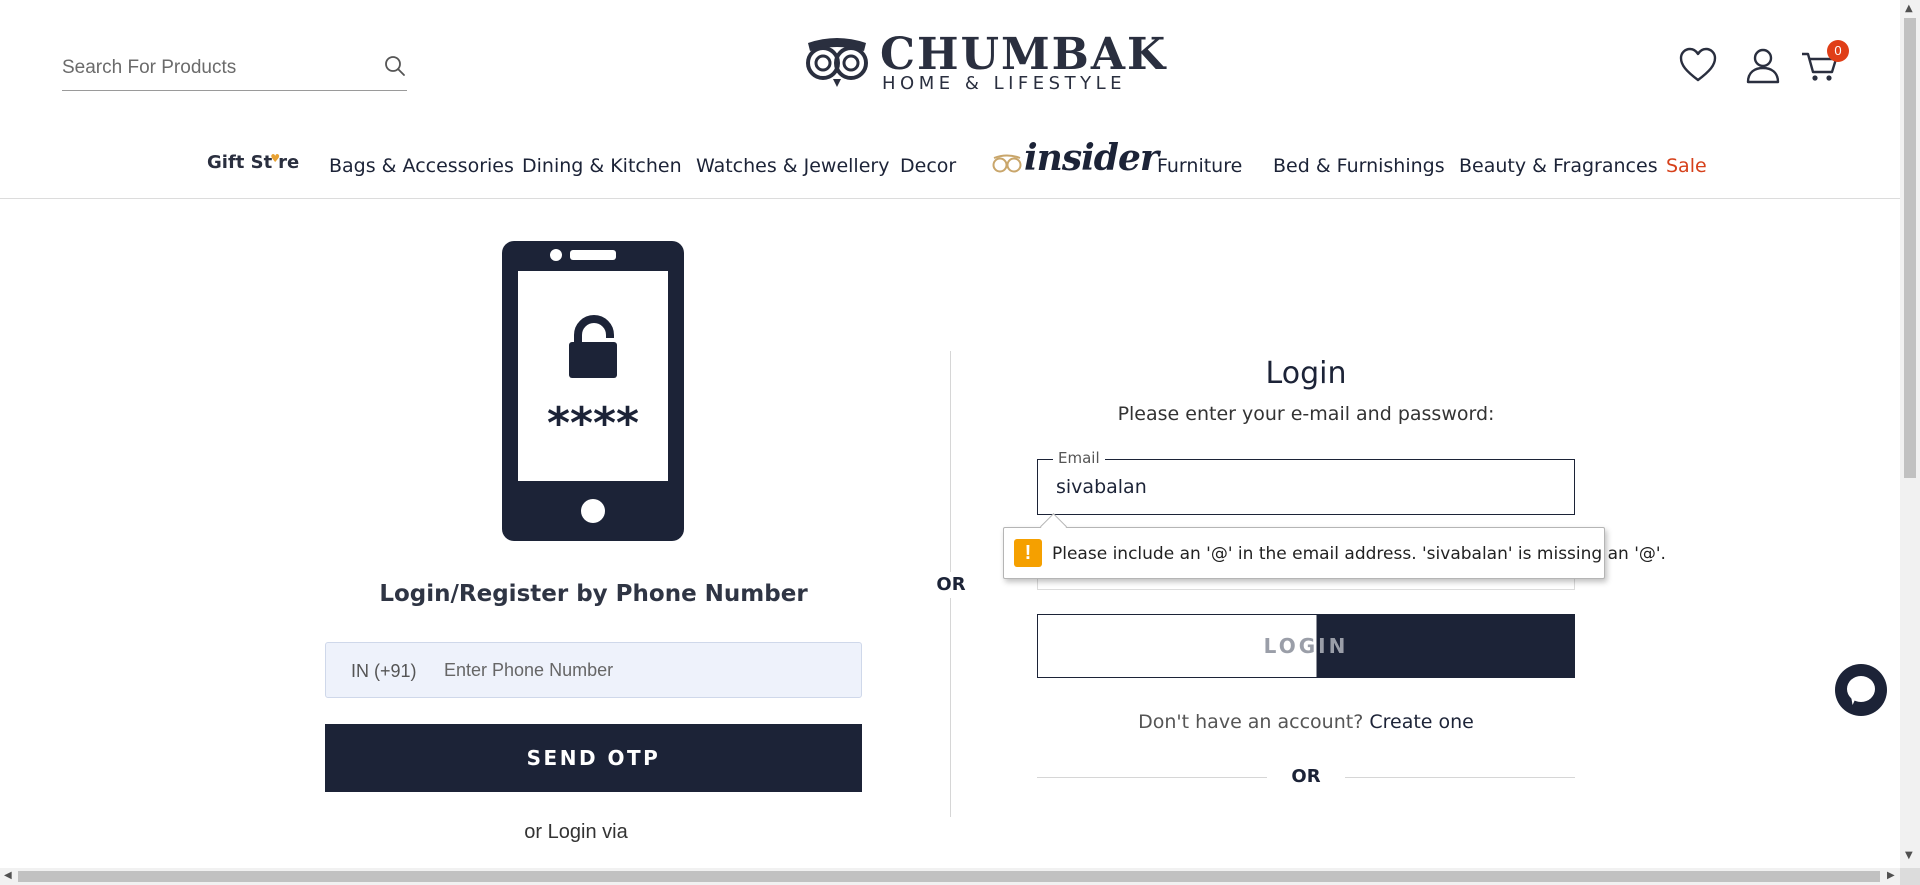  Describe the element at coordinates (1007, 163) in the screenshot. I see `owl-icon` at that location.